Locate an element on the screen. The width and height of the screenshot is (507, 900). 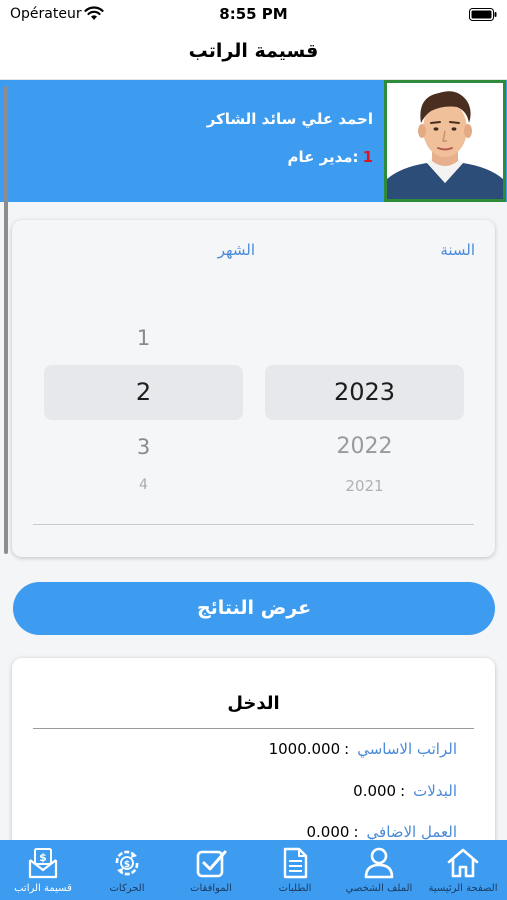
tab-payslip: $ قسيمة الراتب is located at coordinates (43, 870).